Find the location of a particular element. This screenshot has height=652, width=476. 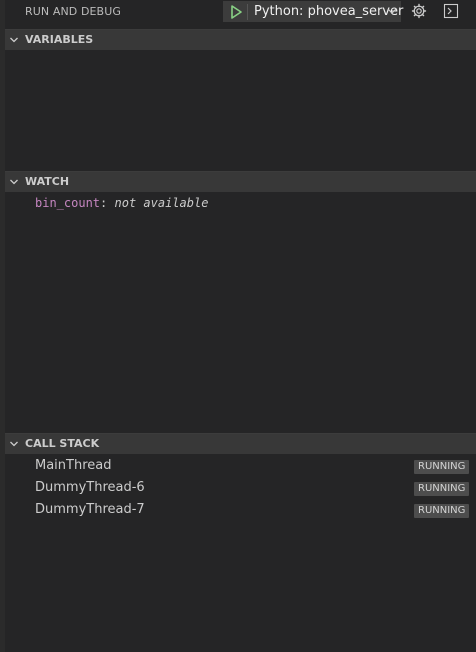

view-title: RUN AND DEBUG is located at coordinates (73, 11).